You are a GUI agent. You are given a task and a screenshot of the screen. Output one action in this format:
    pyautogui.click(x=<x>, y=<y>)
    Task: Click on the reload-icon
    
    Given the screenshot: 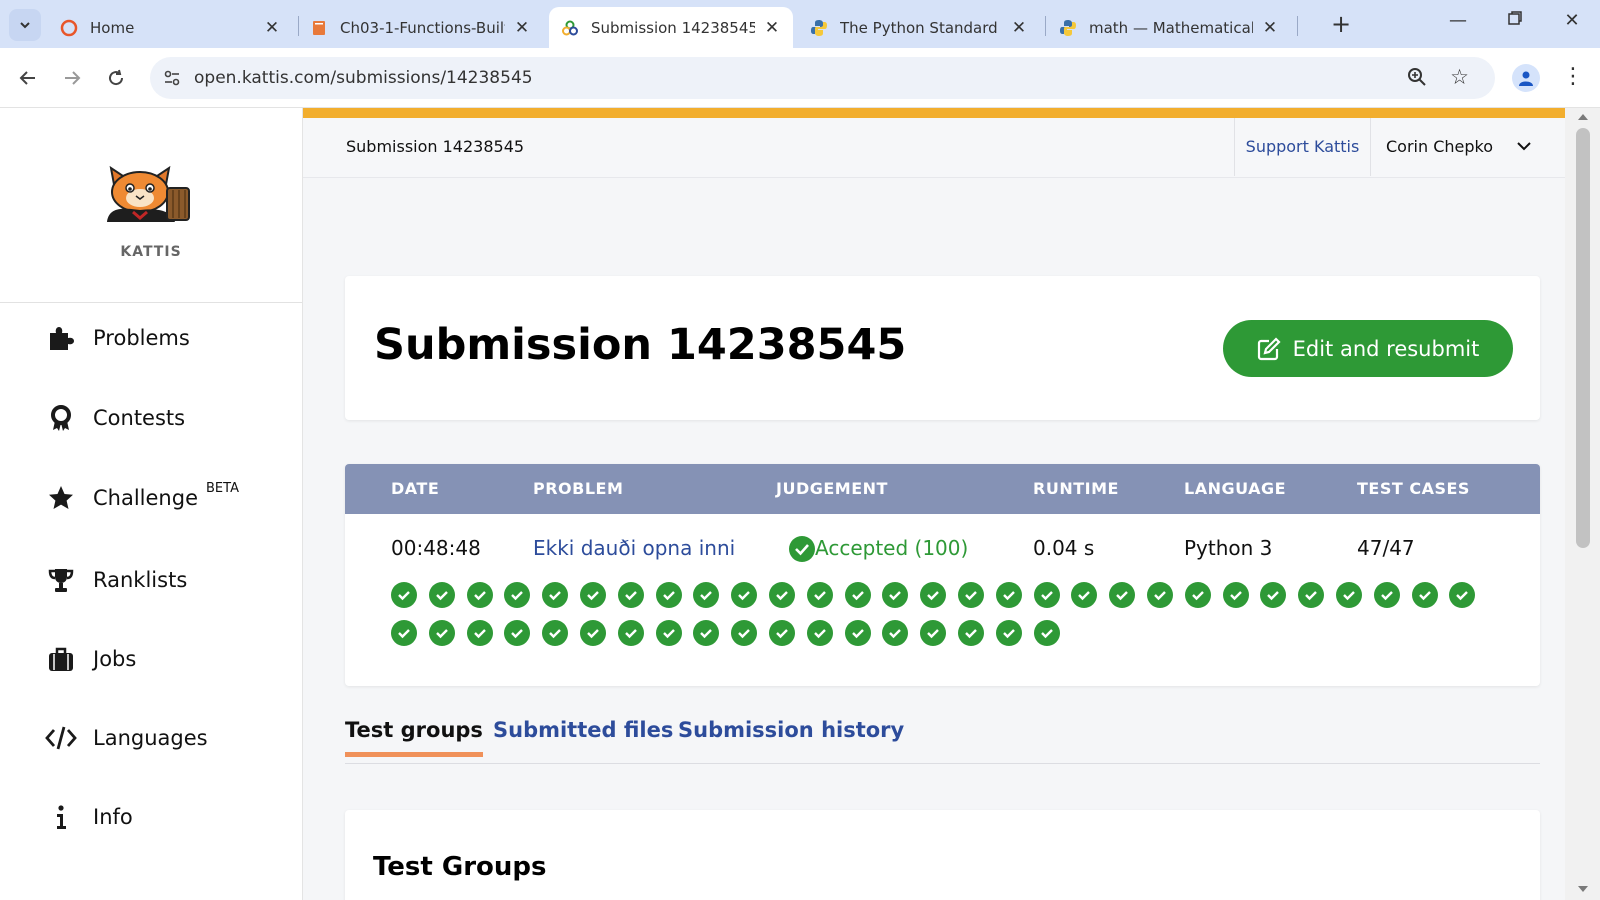 What is the action you would take?
    pyautogui.click(x=116, y=78)
    